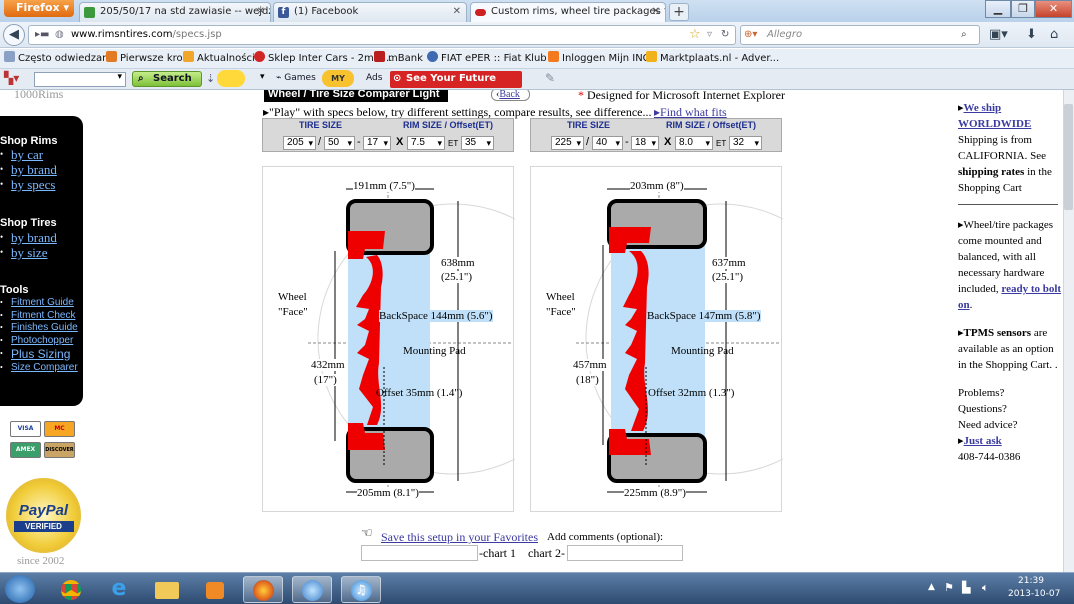  Describe the element at coordinates (1053, 9) in the screenshot. I see `close-window-button: ✕` at that location.